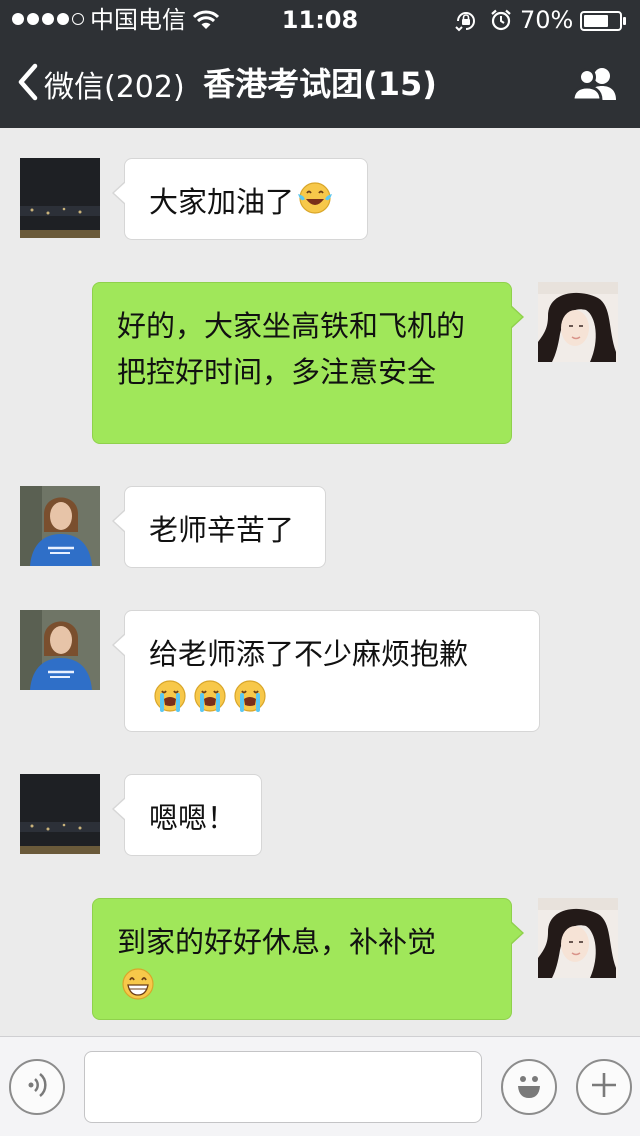  What do you see at coordinates (309, 654) in the screenshot?
I see `message-text: 给老师添了不少麻烦抱歉` at bounding box center [309, 654].